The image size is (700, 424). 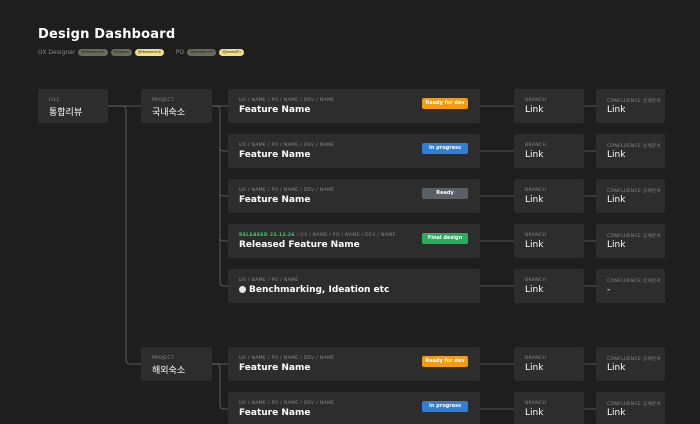 What do you see at coordinates (630, 286) in the screenshot?
I see `confluence-card: CONFLUENCE 상세문서 -` at bounding box center [630, 286].